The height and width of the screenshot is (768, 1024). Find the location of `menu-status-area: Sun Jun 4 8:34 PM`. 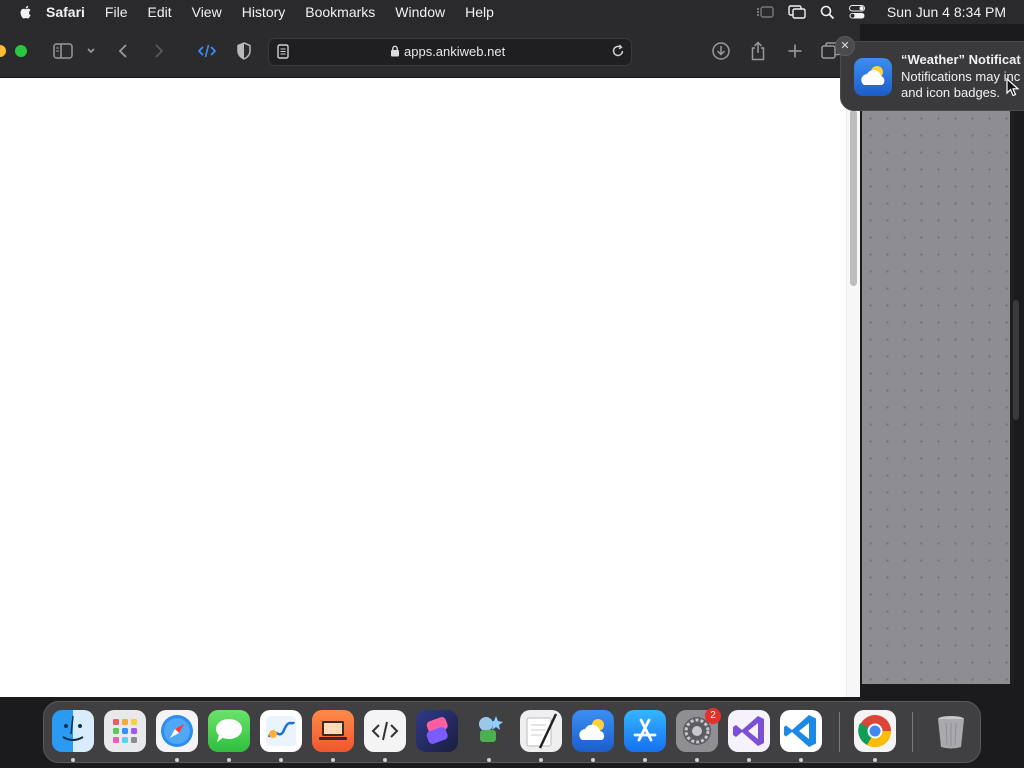

menu-status-area: Sun Jun 4 8:34 PM is located at coordinates (874, 12).